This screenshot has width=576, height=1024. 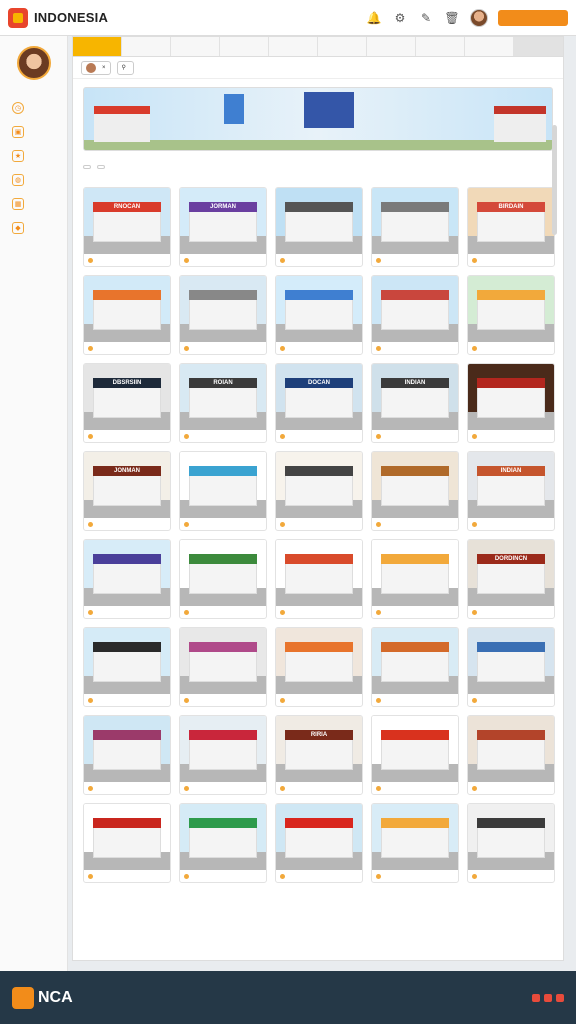 What do you see at coordinates (415, 383) in the screenshot?
I see `store-sign: INDIAN` at bounding box center [415, 383].